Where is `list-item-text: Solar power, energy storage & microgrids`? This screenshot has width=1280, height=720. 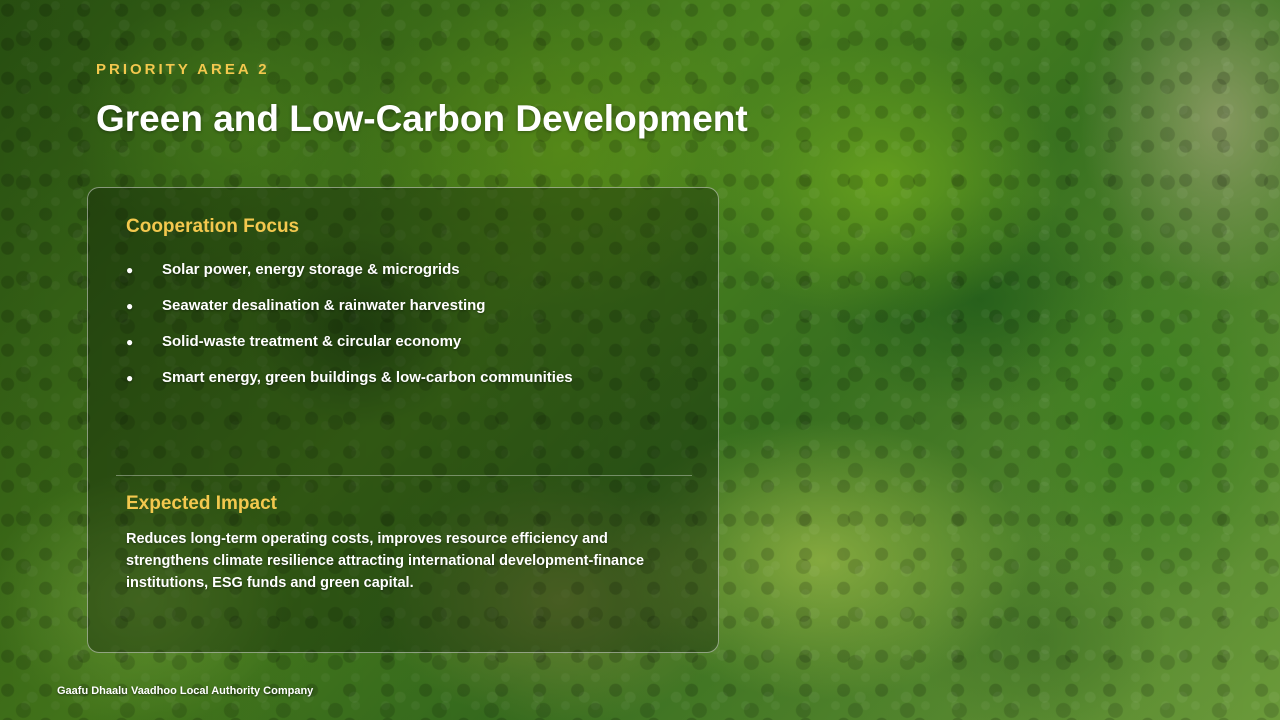
list-item-text: Solar power, energy storage & microgrids is located at coordinates (311, 269).